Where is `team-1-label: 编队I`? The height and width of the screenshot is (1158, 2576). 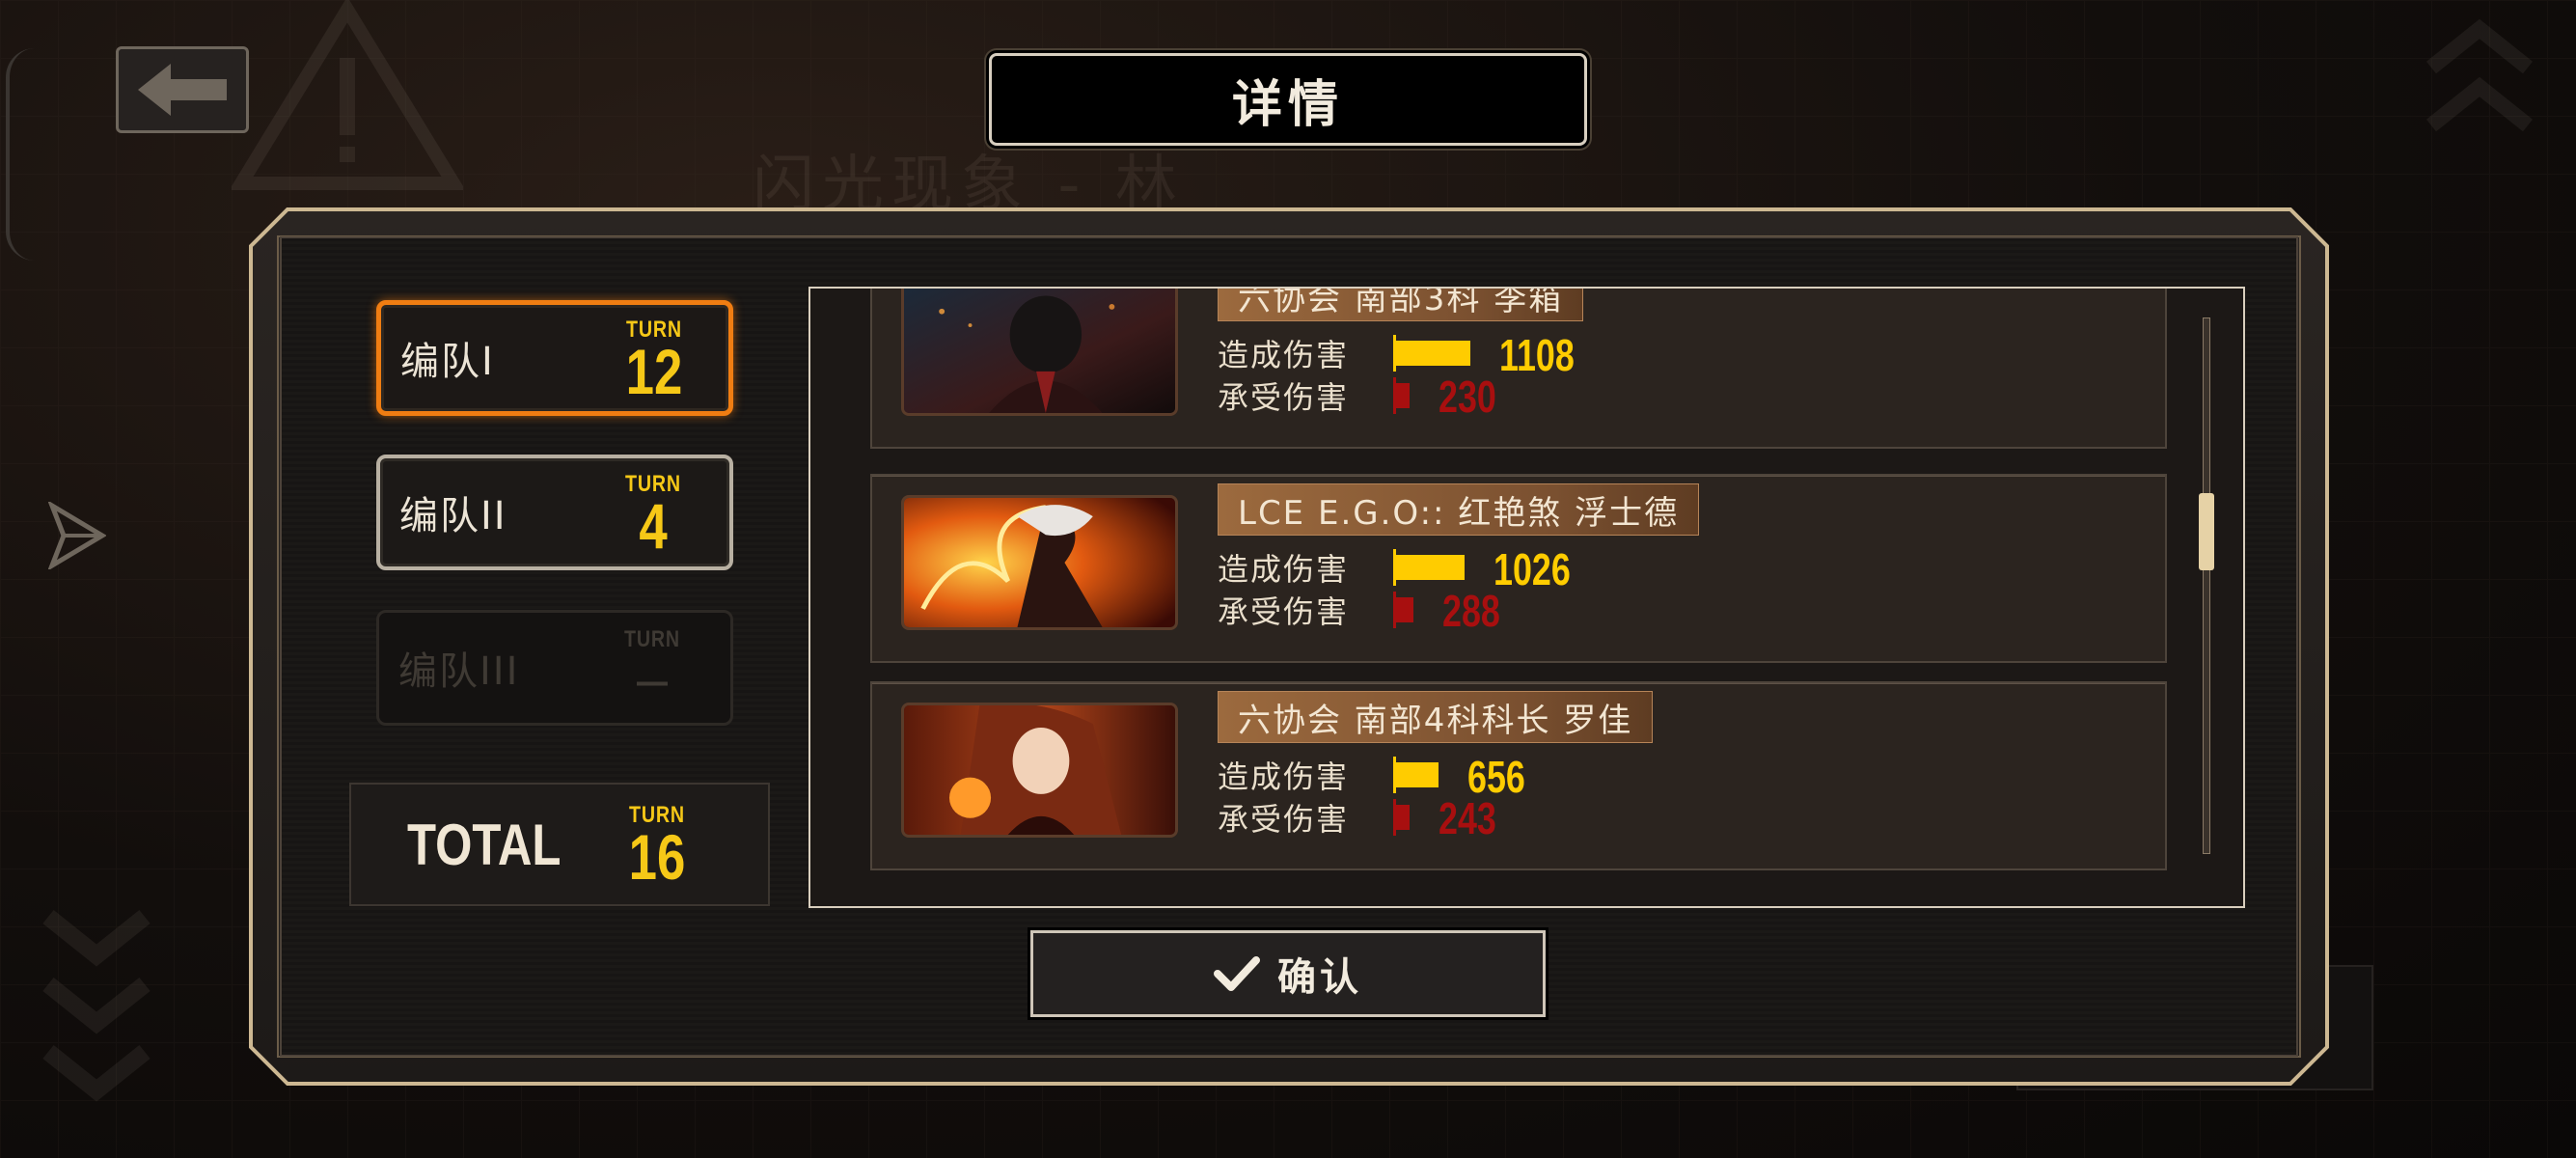 team-1-label: 编队I is located at coordinates (448, 362).